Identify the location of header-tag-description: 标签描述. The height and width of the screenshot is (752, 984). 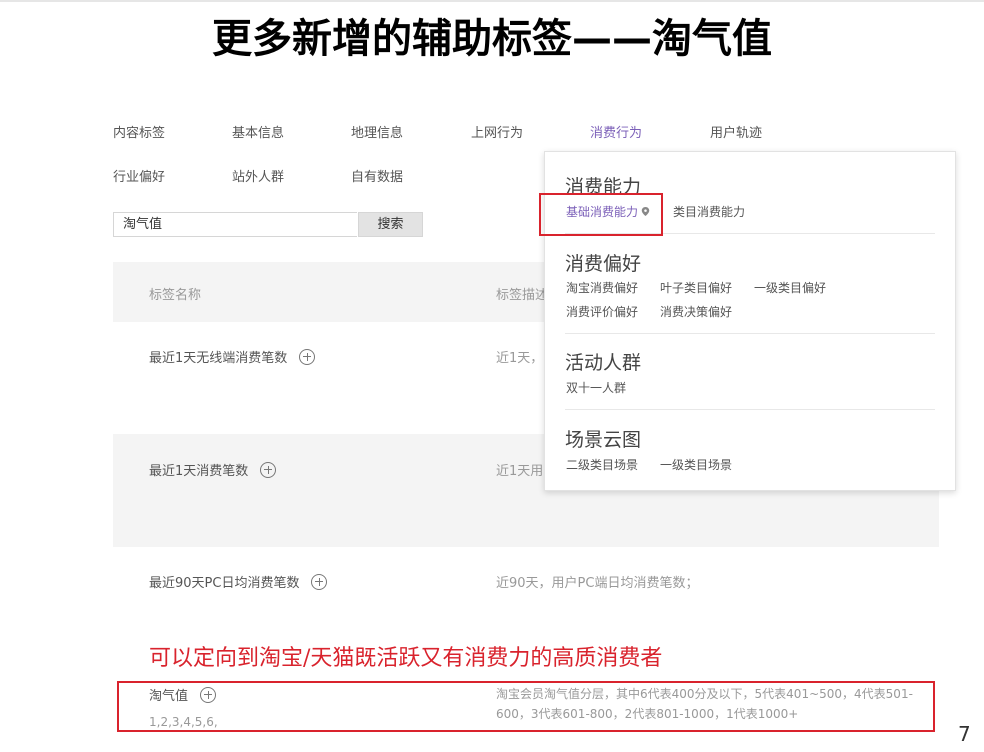
(522, 295).